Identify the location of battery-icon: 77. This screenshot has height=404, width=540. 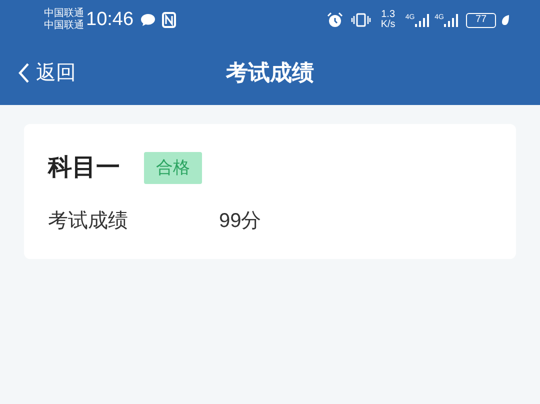
(481, 20).